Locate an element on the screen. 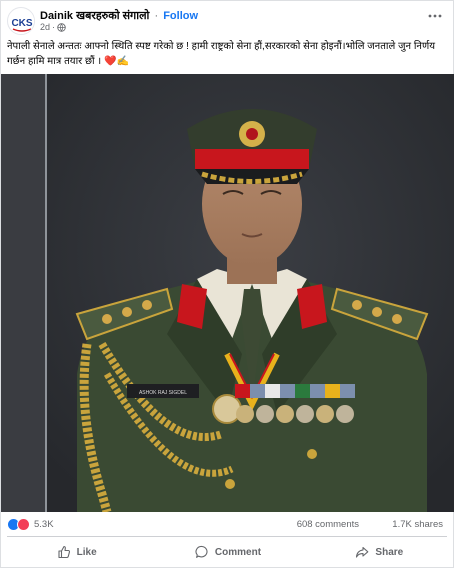  share-icon is located at coordinates (362, 552).